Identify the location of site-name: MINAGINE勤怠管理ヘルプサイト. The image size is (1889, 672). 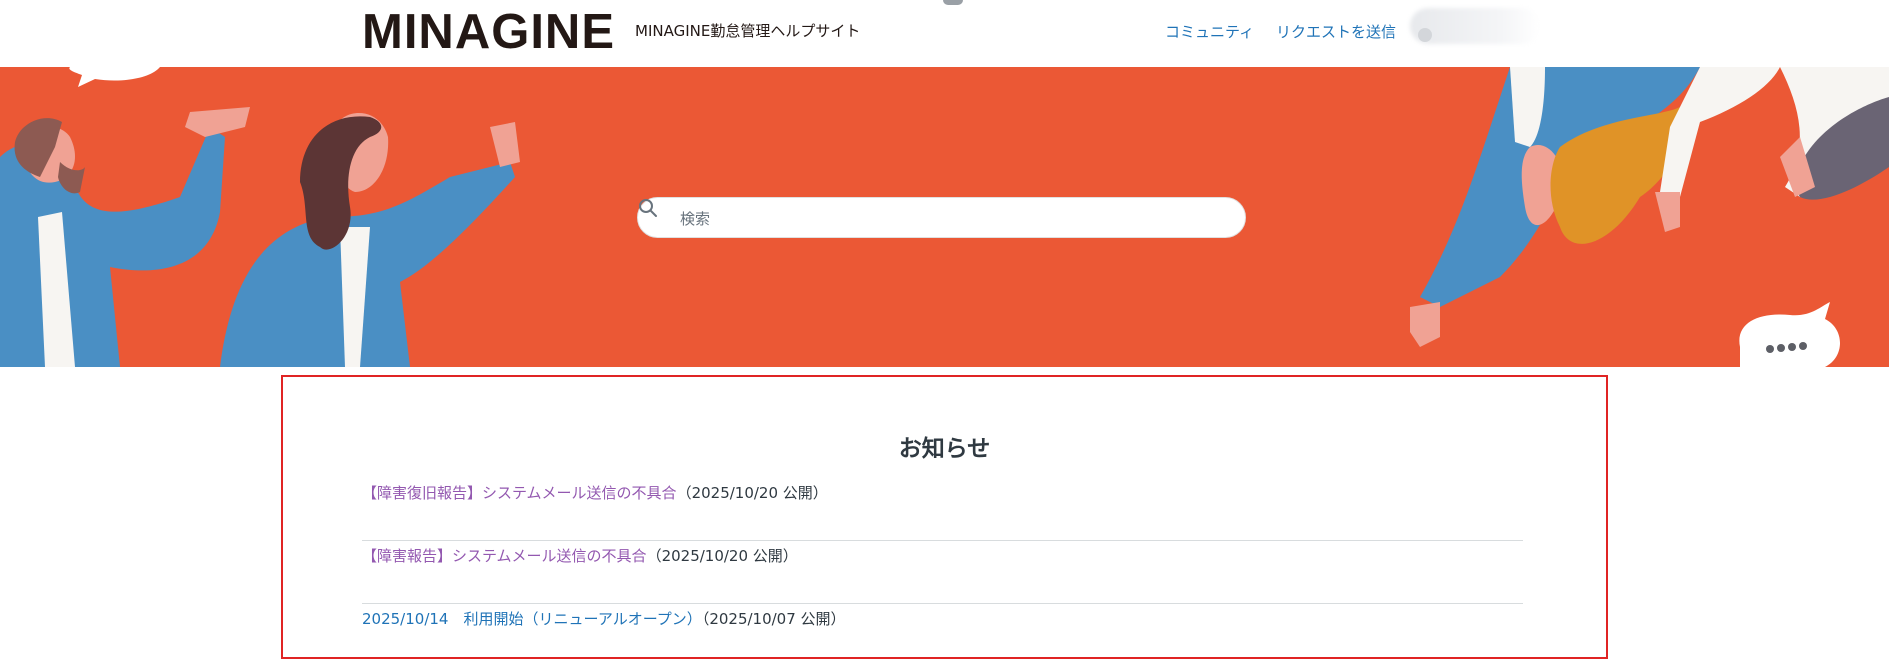
(747, 30).